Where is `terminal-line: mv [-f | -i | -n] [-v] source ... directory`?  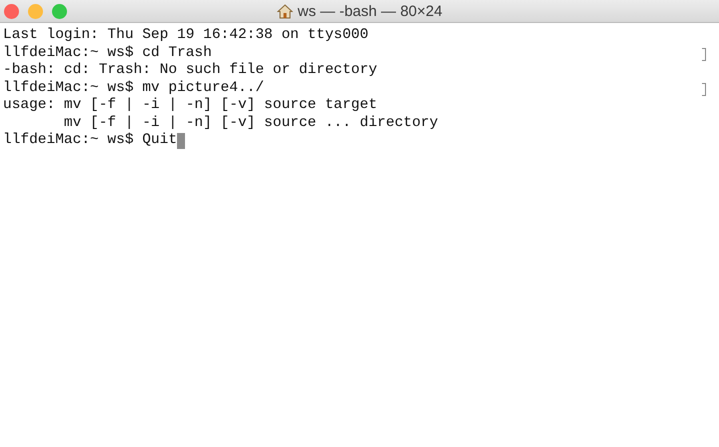
terminal-line: mv [-f | -i | -n] [-v] source ... directory is located at coordinates (250, 123).